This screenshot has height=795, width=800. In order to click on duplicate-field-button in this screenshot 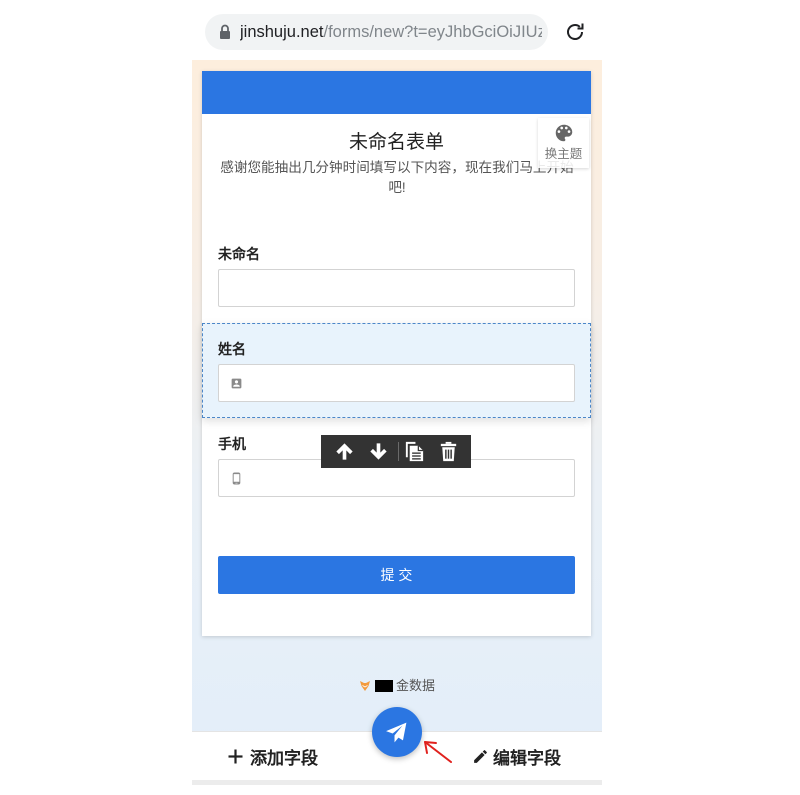, I will do `click(414, 451)`.